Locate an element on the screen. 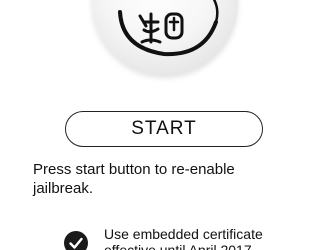 The height and width of the screenshot is (250, 330). option-label-line-1: Use embedded certificate is located at coordinates (183, 234).